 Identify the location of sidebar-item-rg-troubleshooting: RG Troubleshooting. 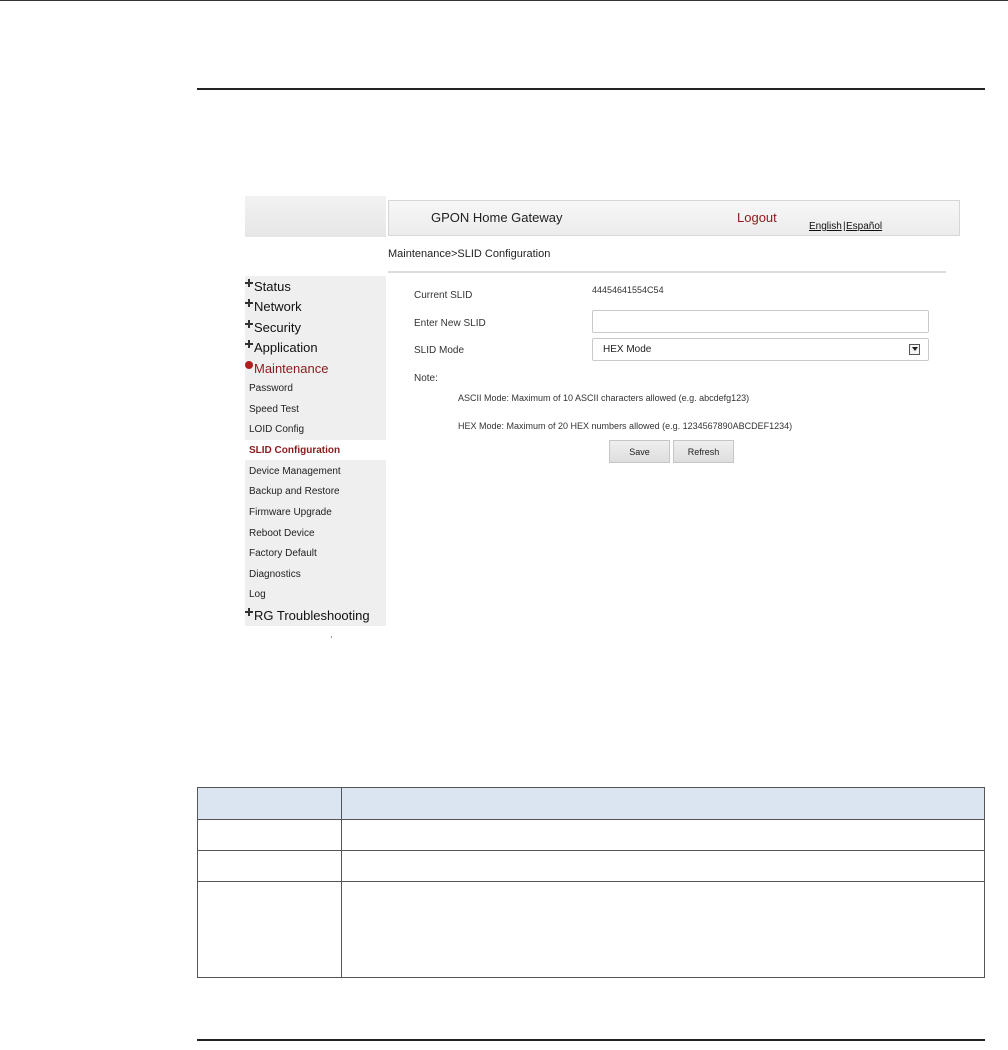
(307, 615).